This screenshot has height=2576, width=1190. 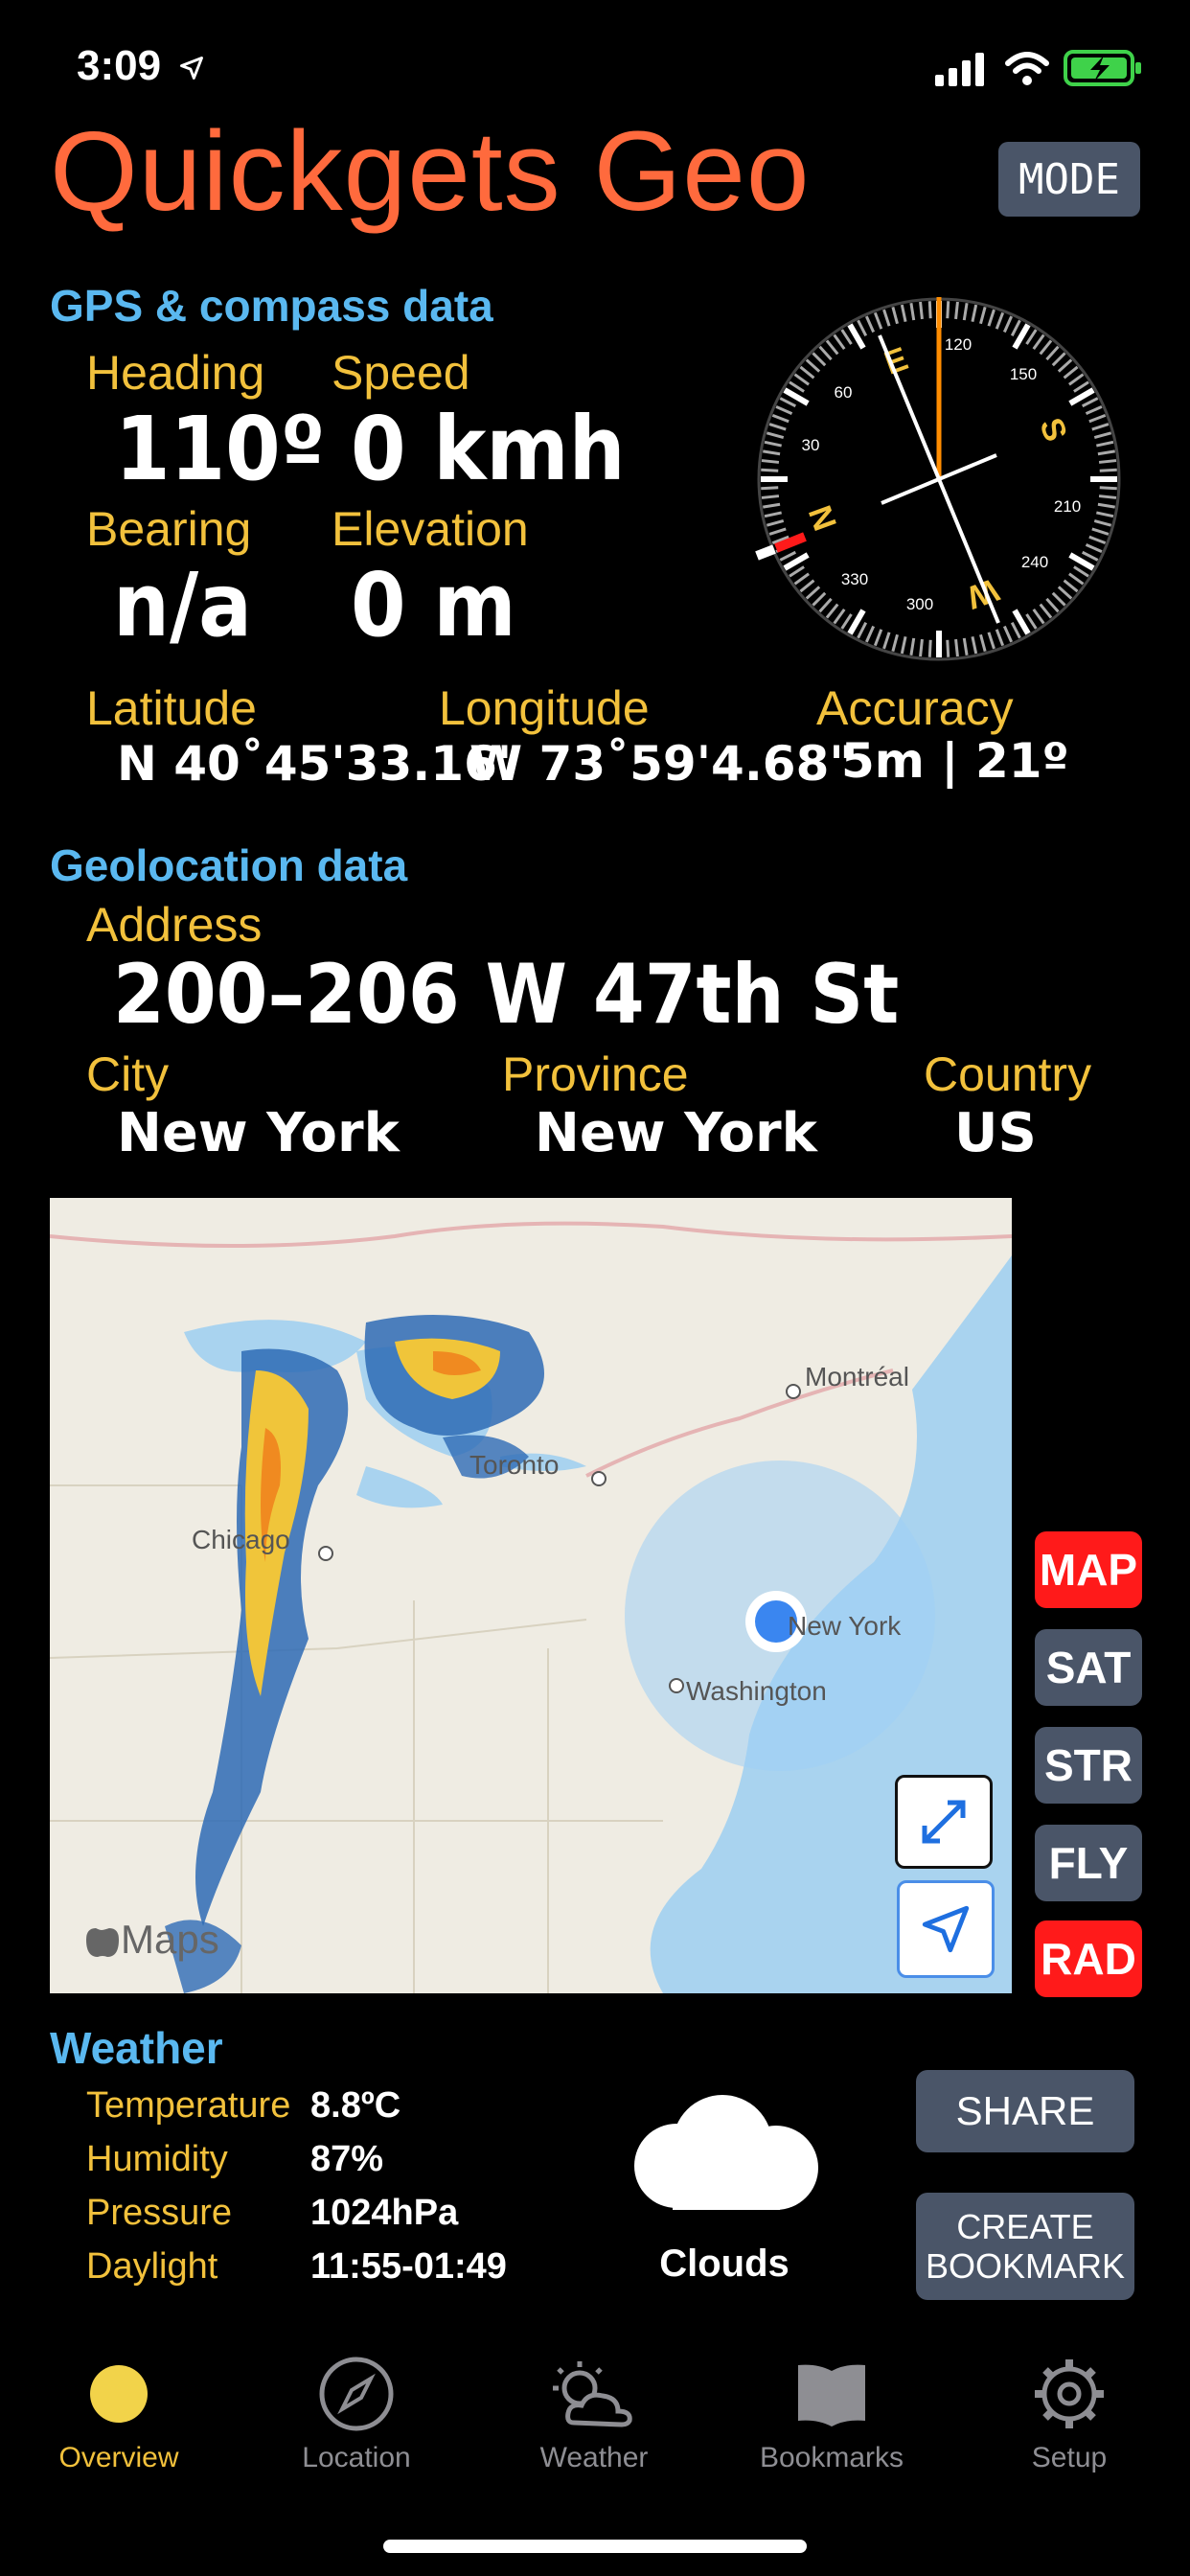 I want to click on dot-icon, so click(x=119, y=2394).